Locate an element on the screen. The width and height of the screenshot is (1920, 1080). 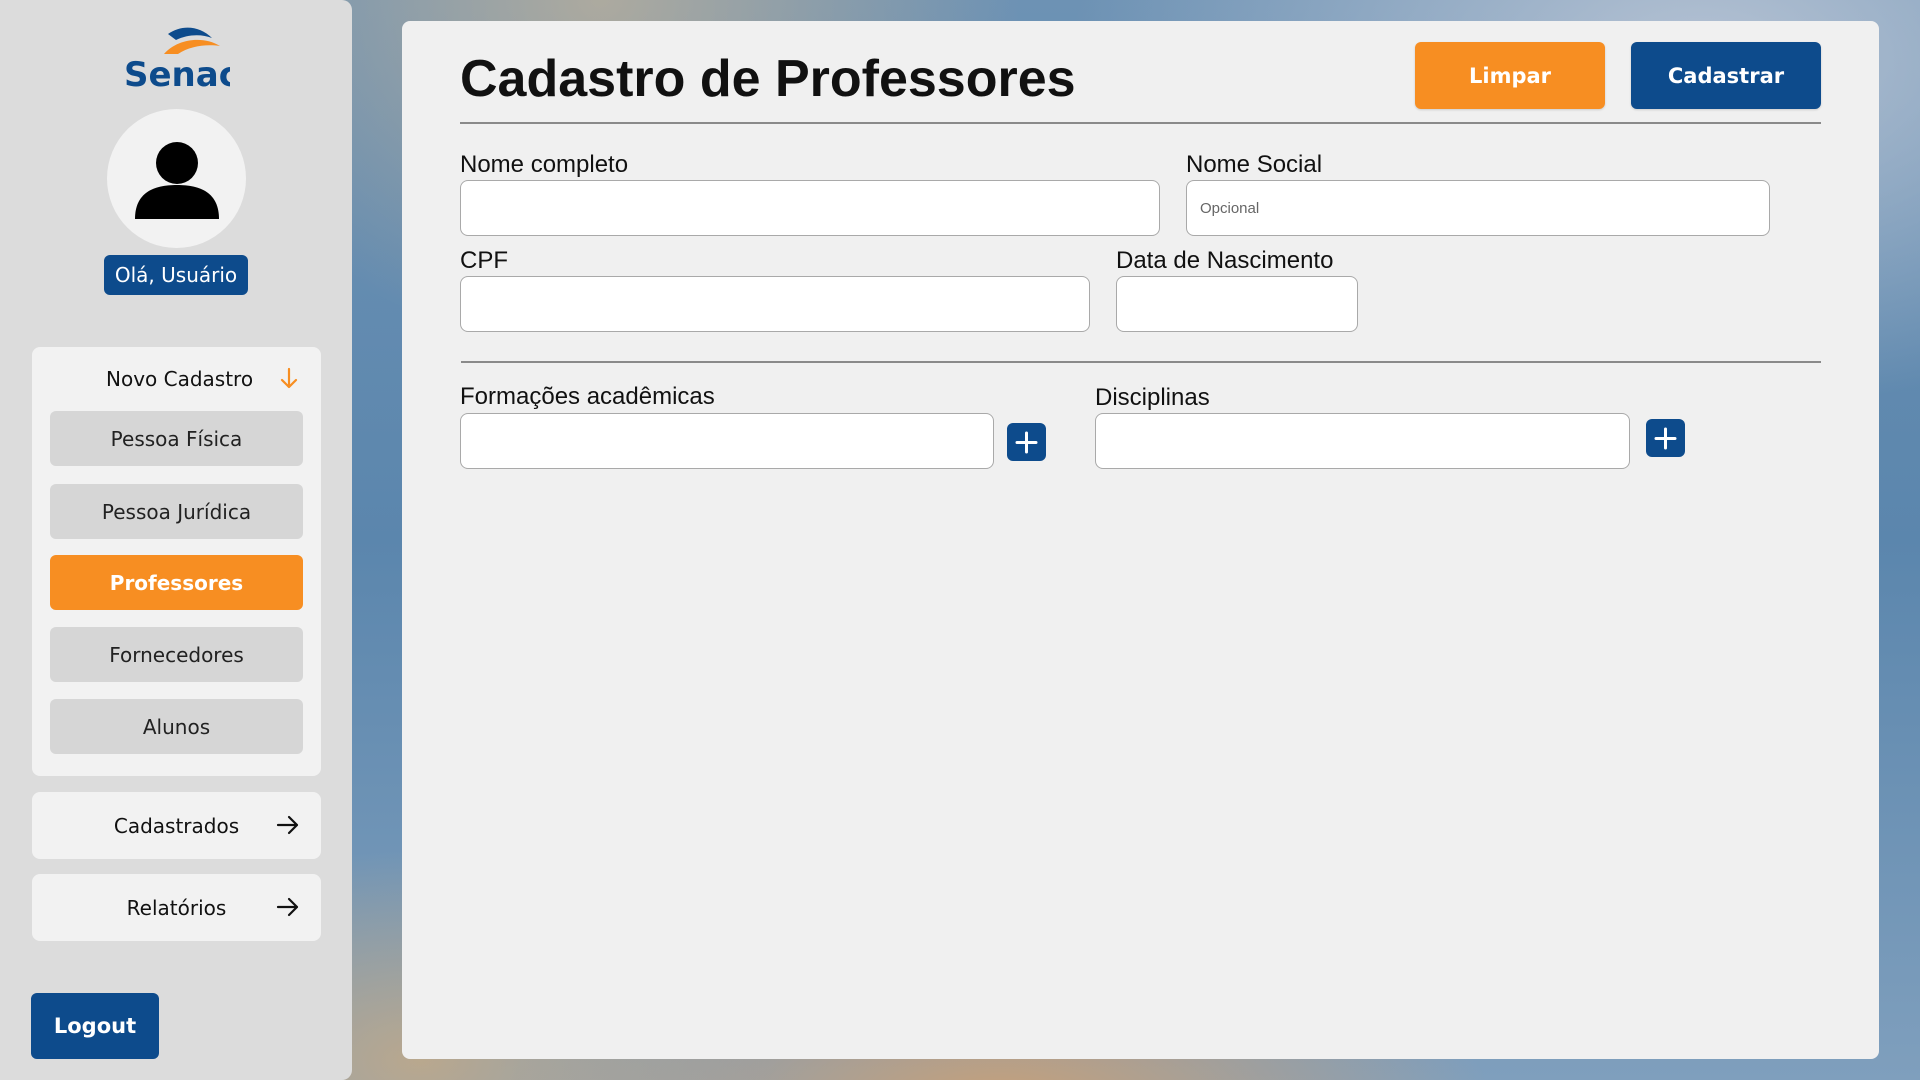
menu-item-pessoa-fisica: Pessoa Física is located at coordinates (176, 438).